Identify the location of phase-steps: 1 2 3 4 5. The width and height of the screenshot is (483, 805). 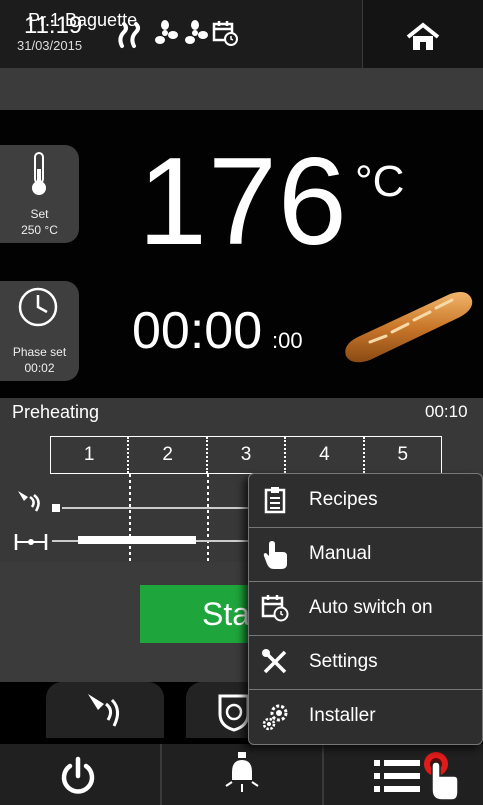
(246, 455).